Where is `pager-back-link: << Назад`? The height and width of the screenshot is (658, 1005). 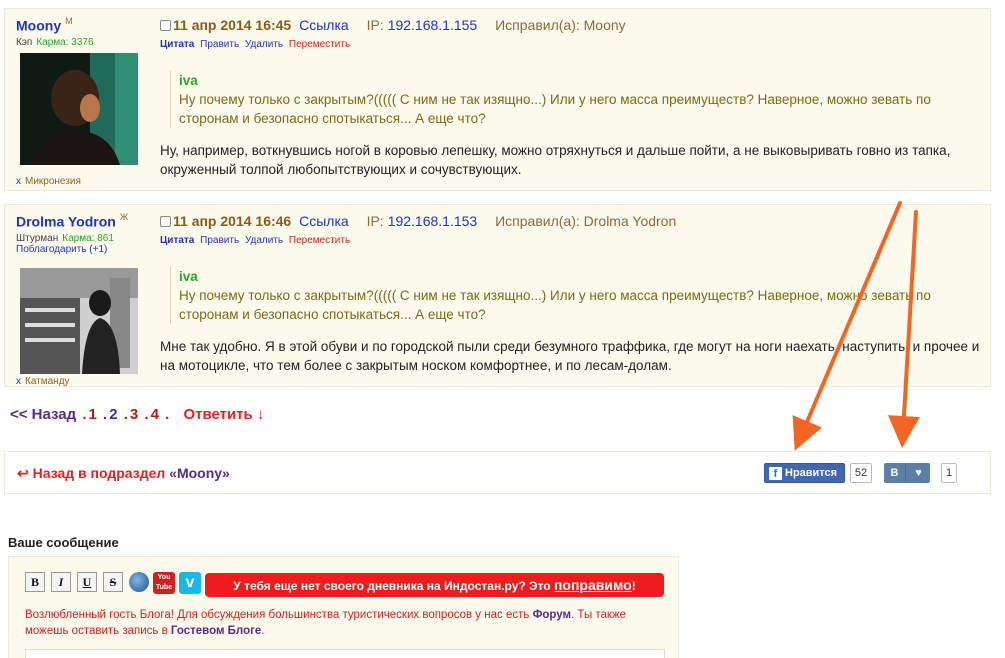
pager-back-link: << Назад is located at coordinates (43, 414).